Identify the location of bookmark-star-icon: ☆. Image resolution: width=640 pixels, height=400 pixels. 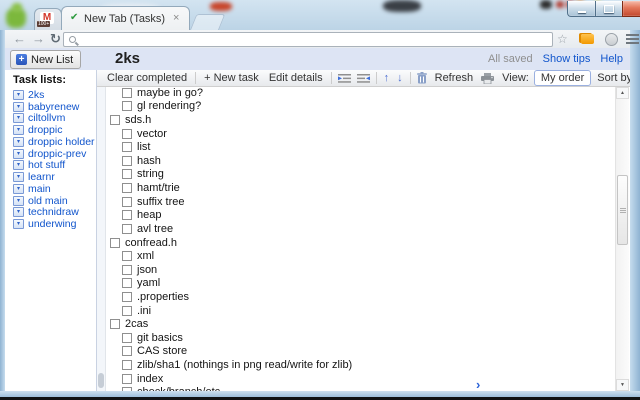
(562, 39).